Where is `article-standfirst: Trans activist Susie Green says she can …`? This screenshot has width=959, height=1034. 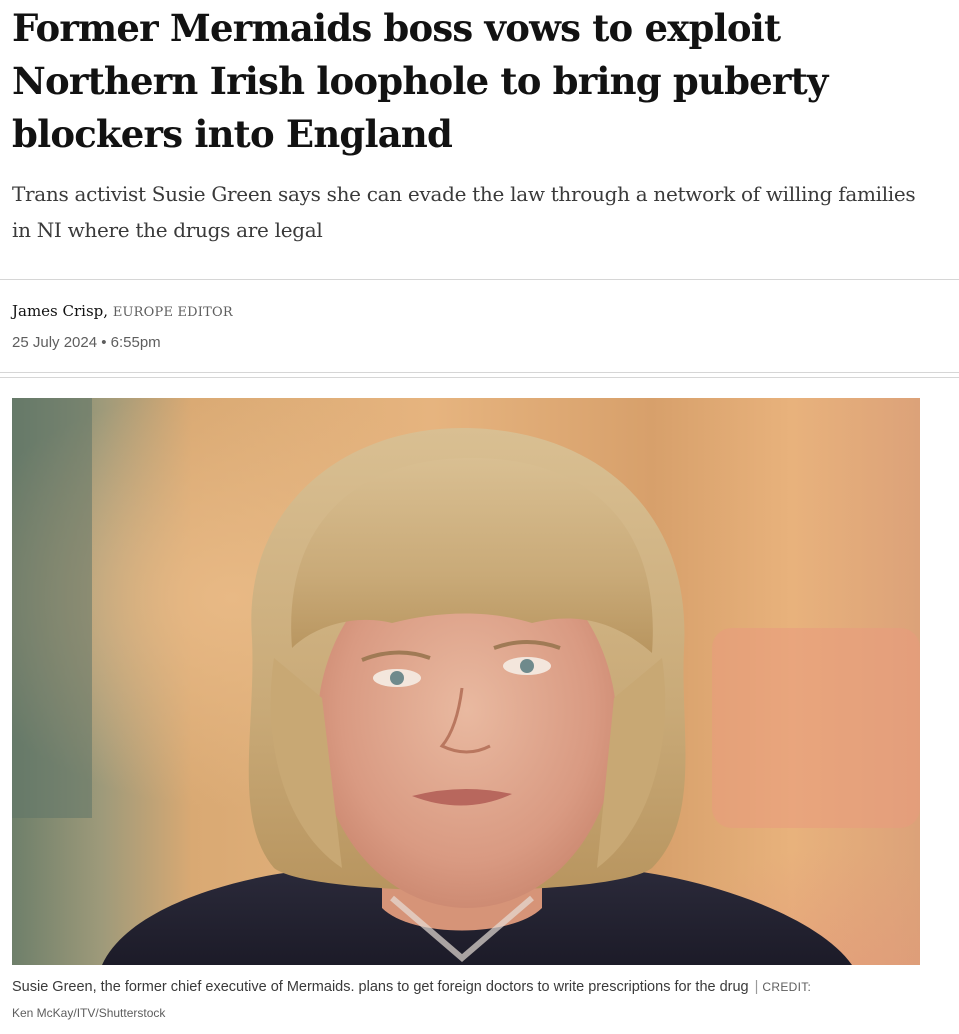
article-standfirst: Trans activist Susie Green says she can … is located at coordinates (464, 212).